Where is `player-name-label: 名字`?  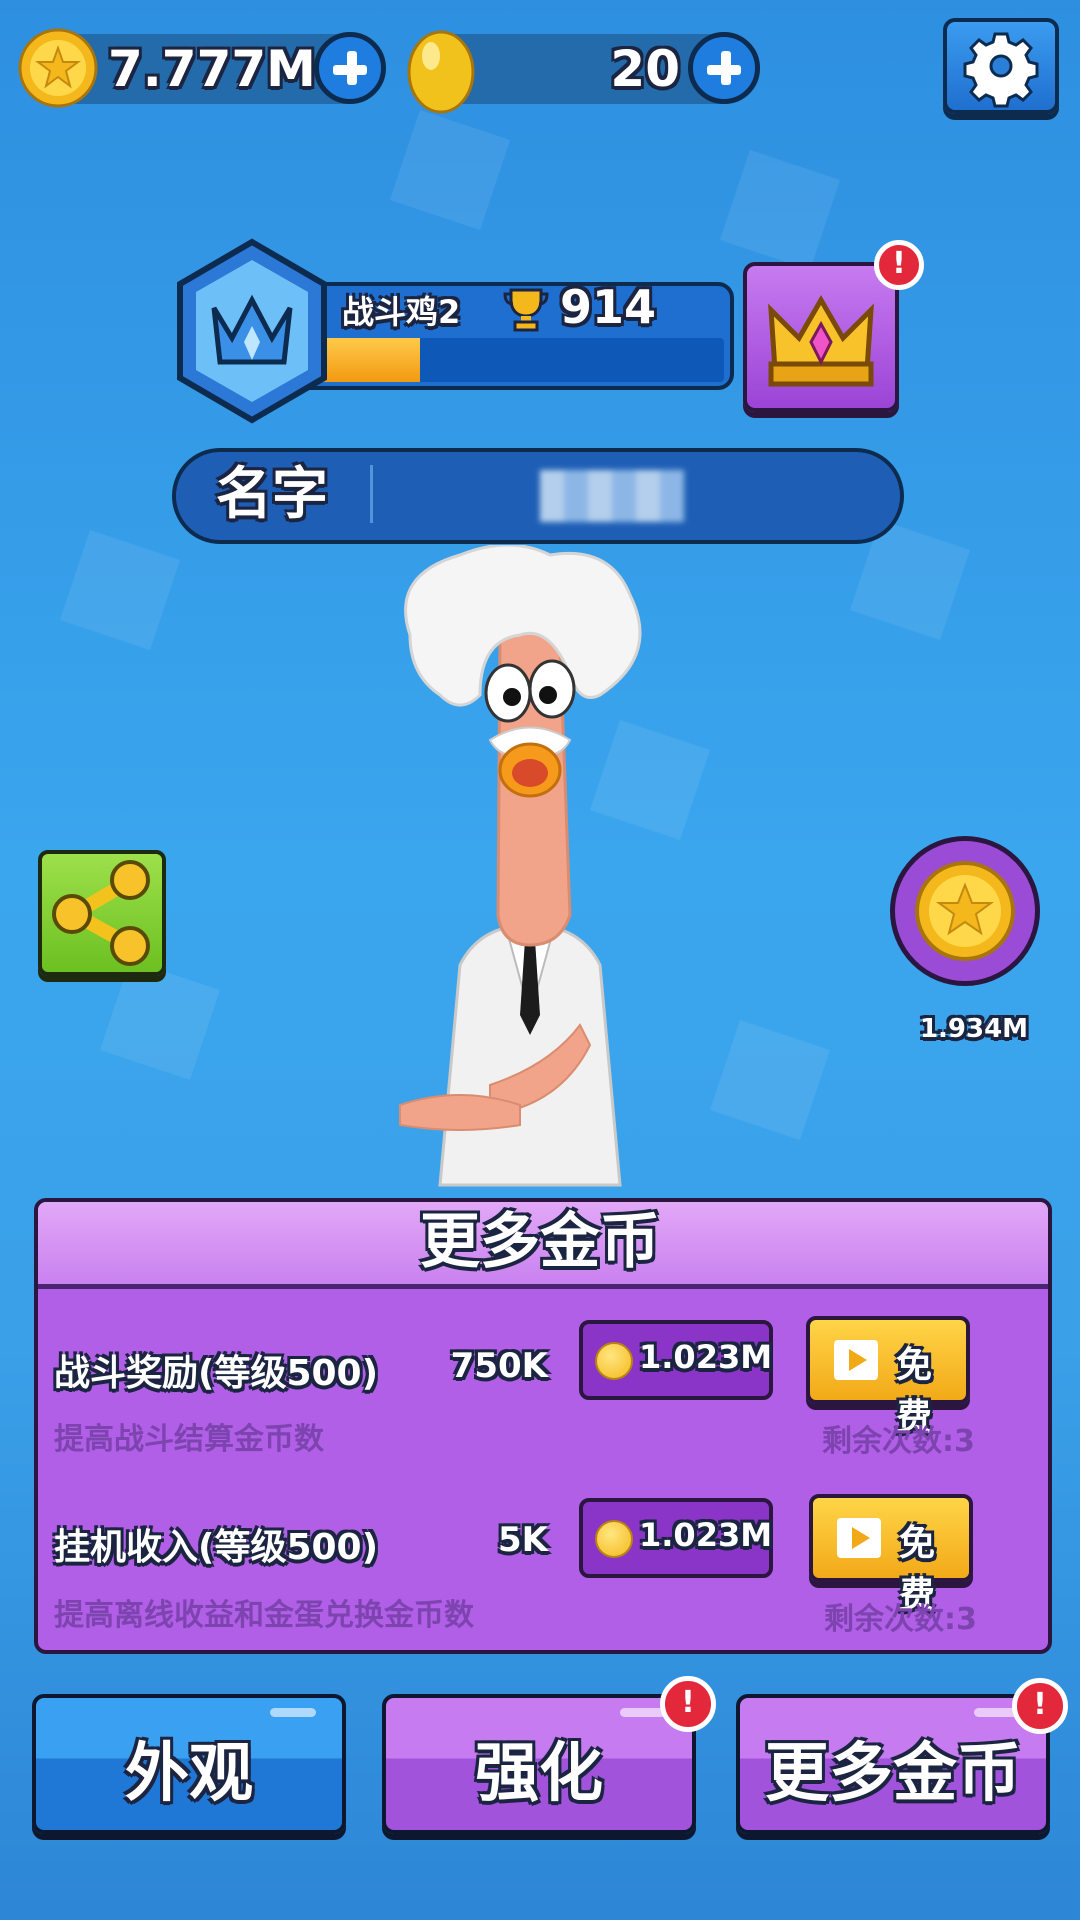 player-name-label: 名字 is located at coordinates (272, 494).